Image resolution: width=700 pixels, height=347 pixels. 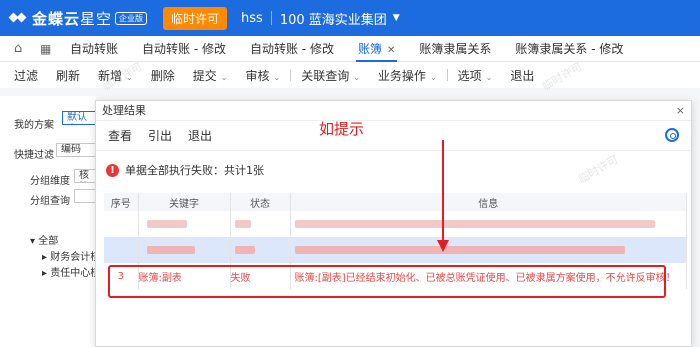 What do you see at coordinates (184, 49) in the screenshot?
I see `tab-auto-transfer-edit-1: 自动转账 - 修改` at bounding box center [184, 49].